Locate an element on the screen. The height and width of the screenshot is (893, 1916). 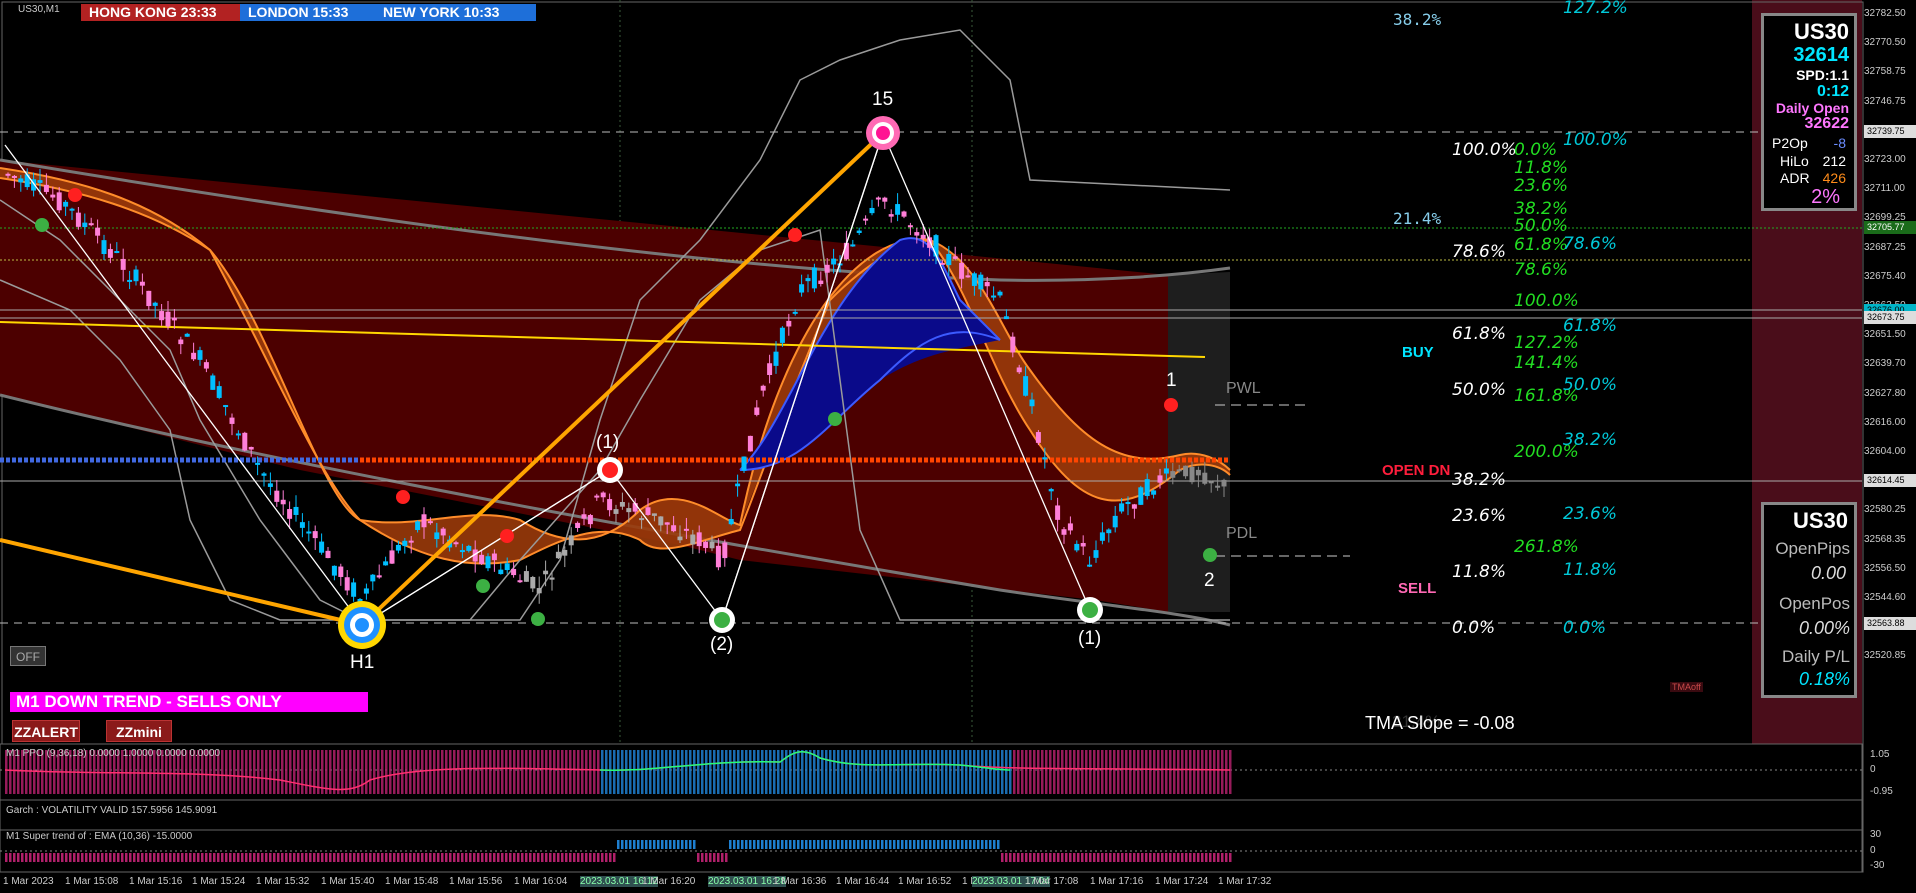
info-hilo-label: HiLo is located at coordinates (1794, 161).